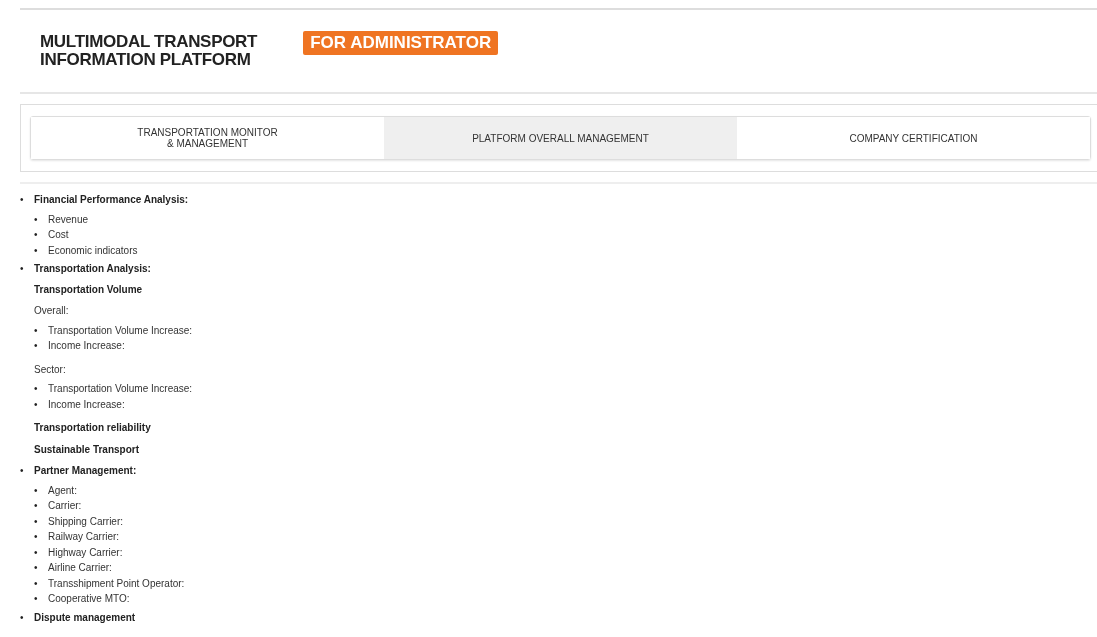 Image resolution: width=1097 pixels, height=637 pixels. What do you see at coordinates (111, 200) in the screenshot?
I see `section-title: Financial Performance Analysis:` at bounding box center [111, 200].